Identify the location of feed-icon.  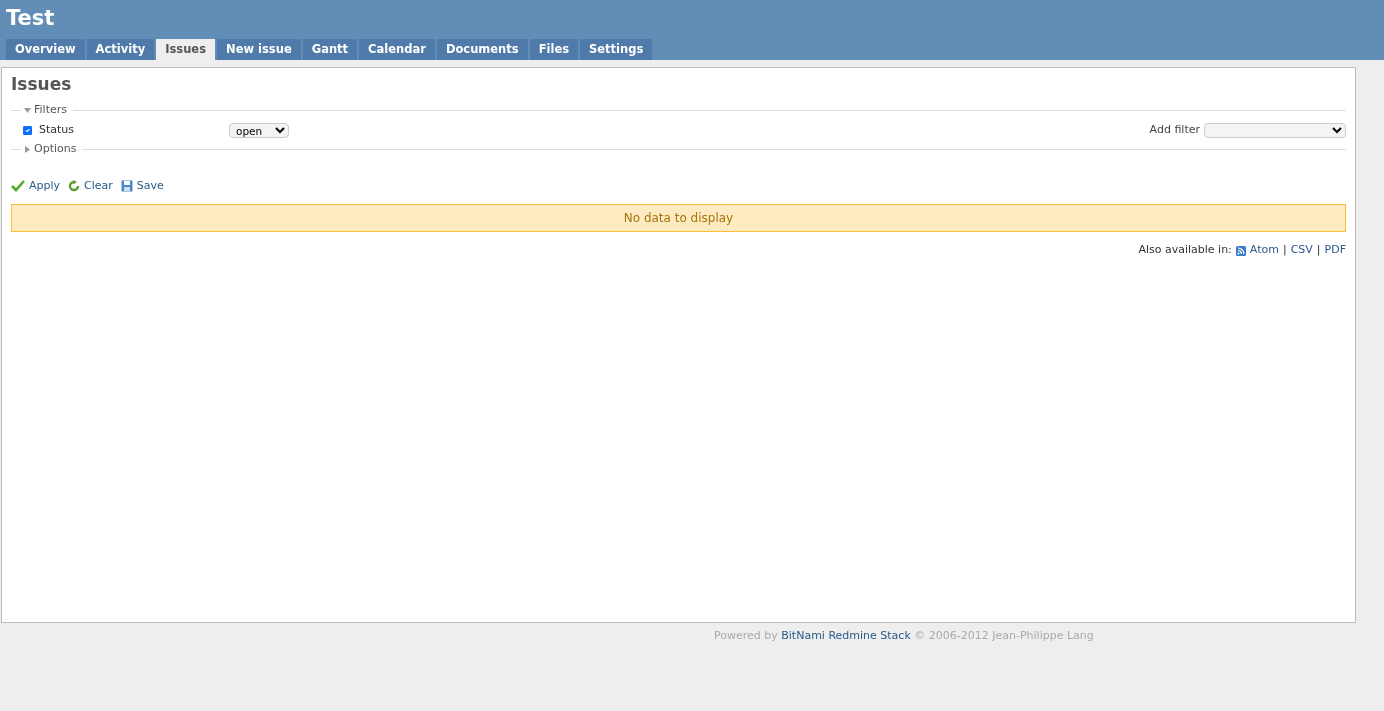
(1240, 250).